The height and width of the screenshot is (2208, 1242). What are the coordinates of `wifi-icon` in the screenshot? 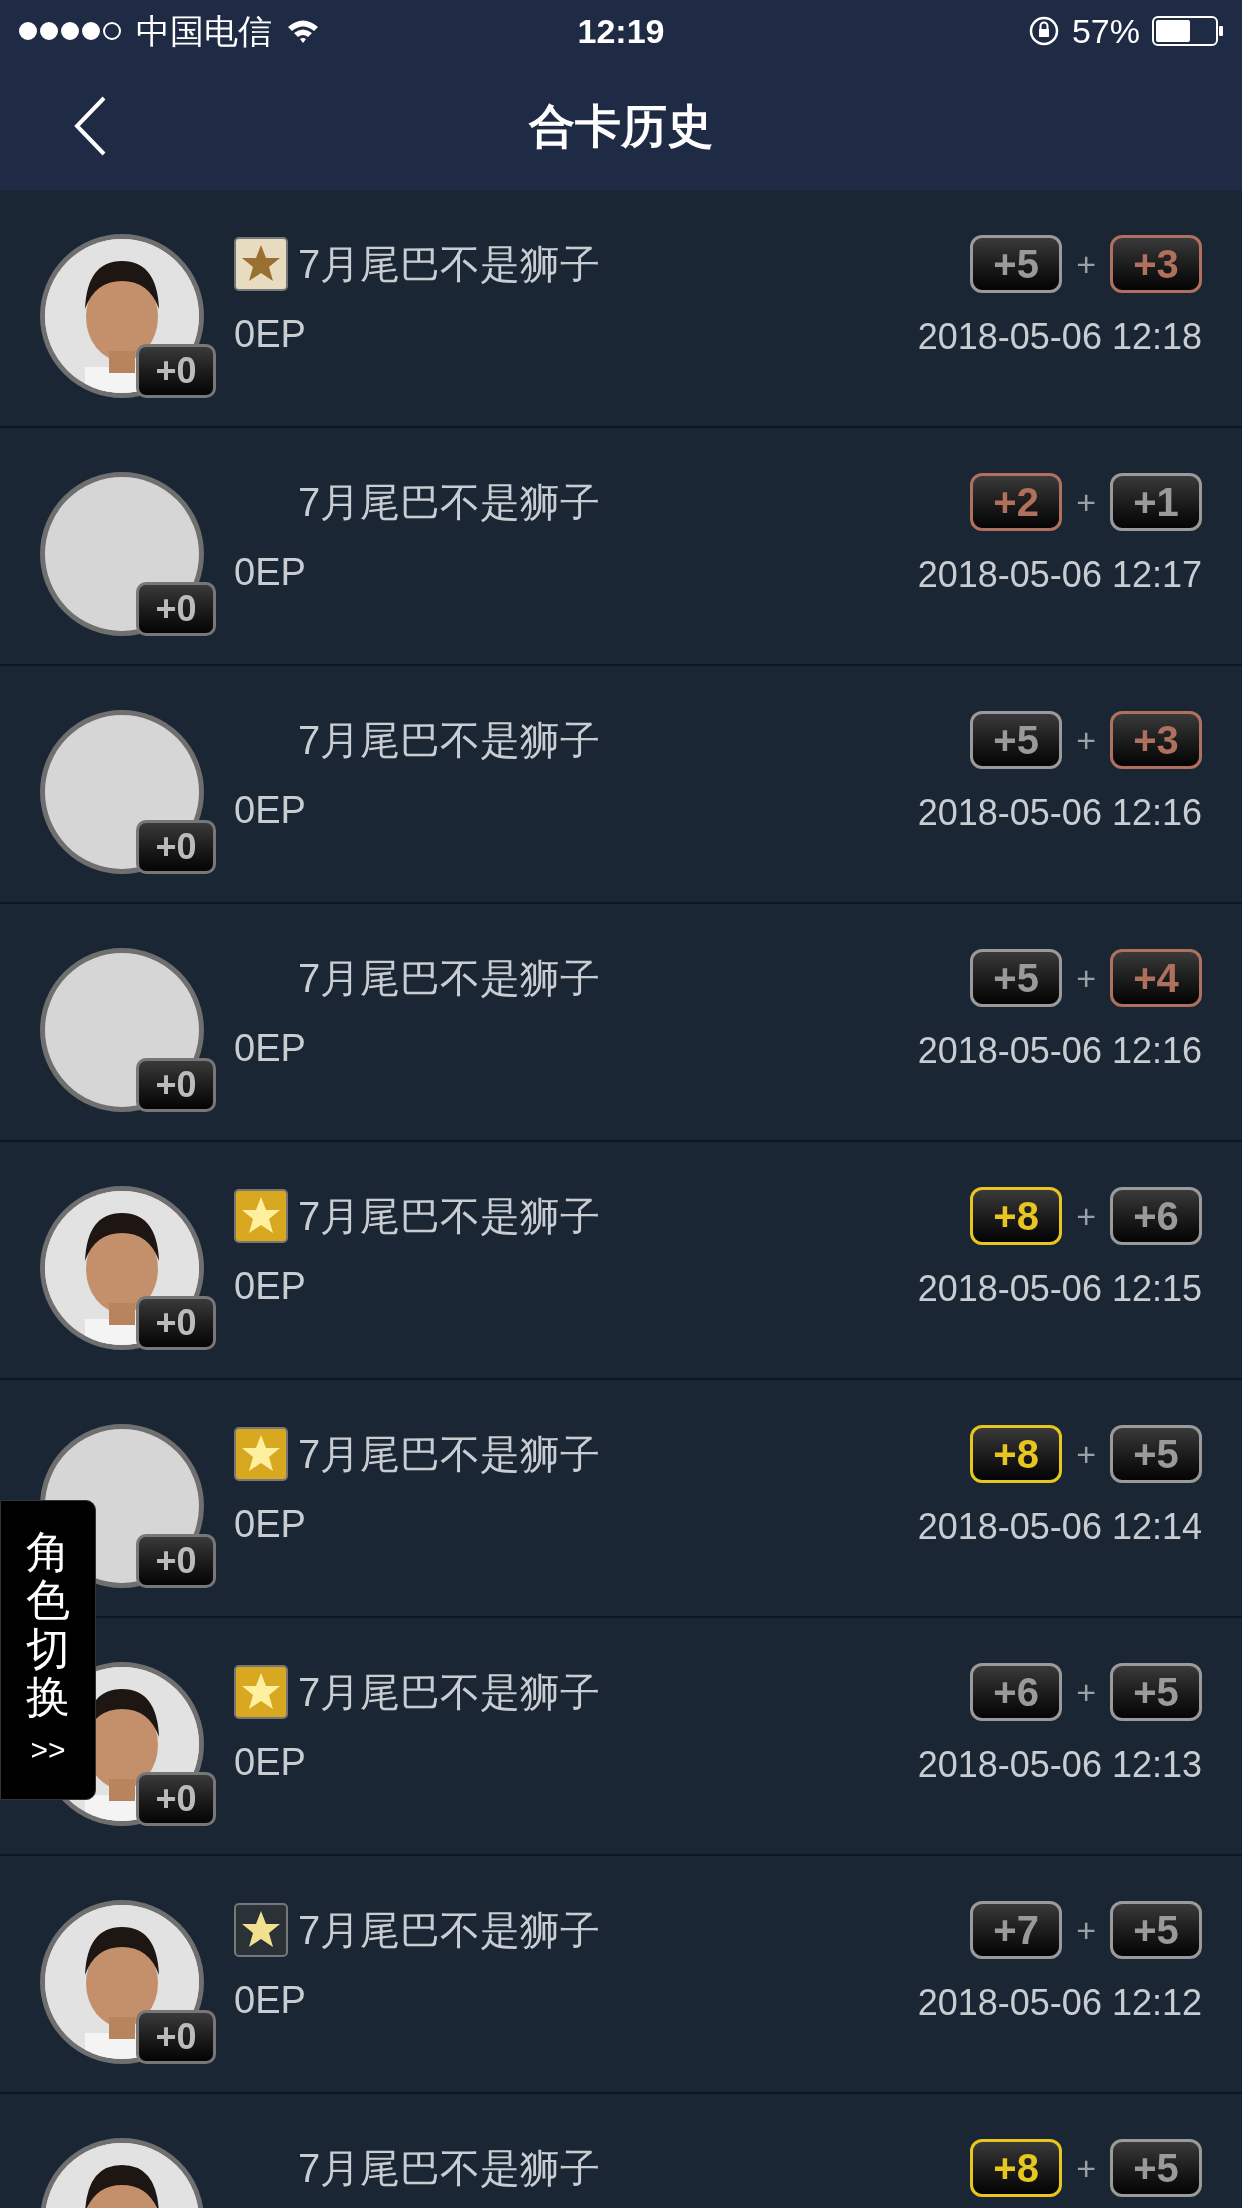 It's located at (303, 31).